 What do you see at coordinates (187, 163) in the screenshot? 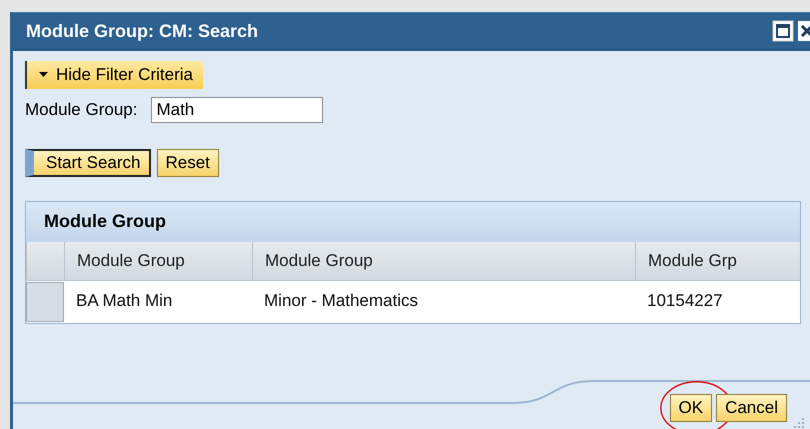
I see `search-button: Reset` at bounding box center [187, 163].